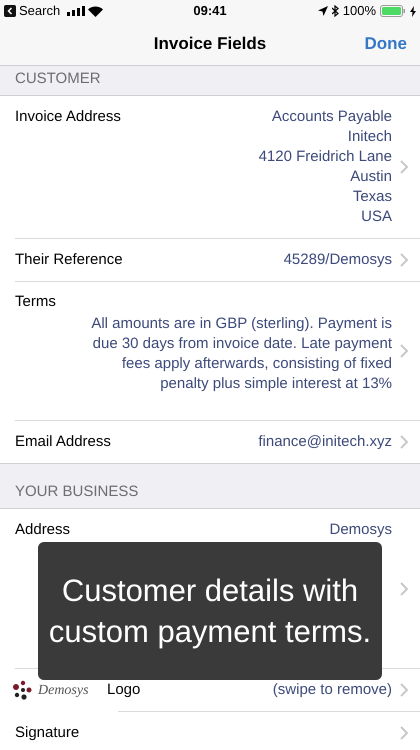  Describe the element at coordinates (123, 690) in the screenshot. I see `field-label: Logo` at that location.